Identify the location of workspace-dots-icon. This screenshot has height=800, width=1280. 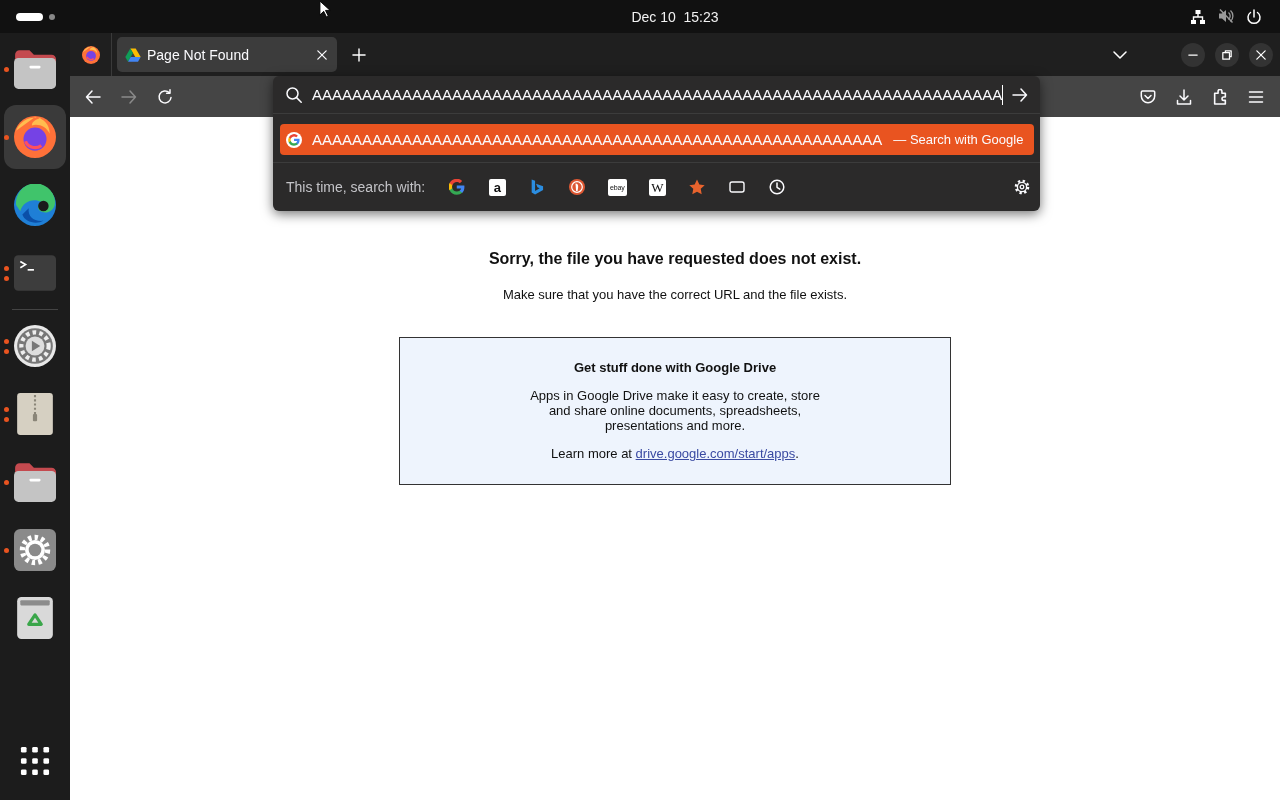
(36, 16).